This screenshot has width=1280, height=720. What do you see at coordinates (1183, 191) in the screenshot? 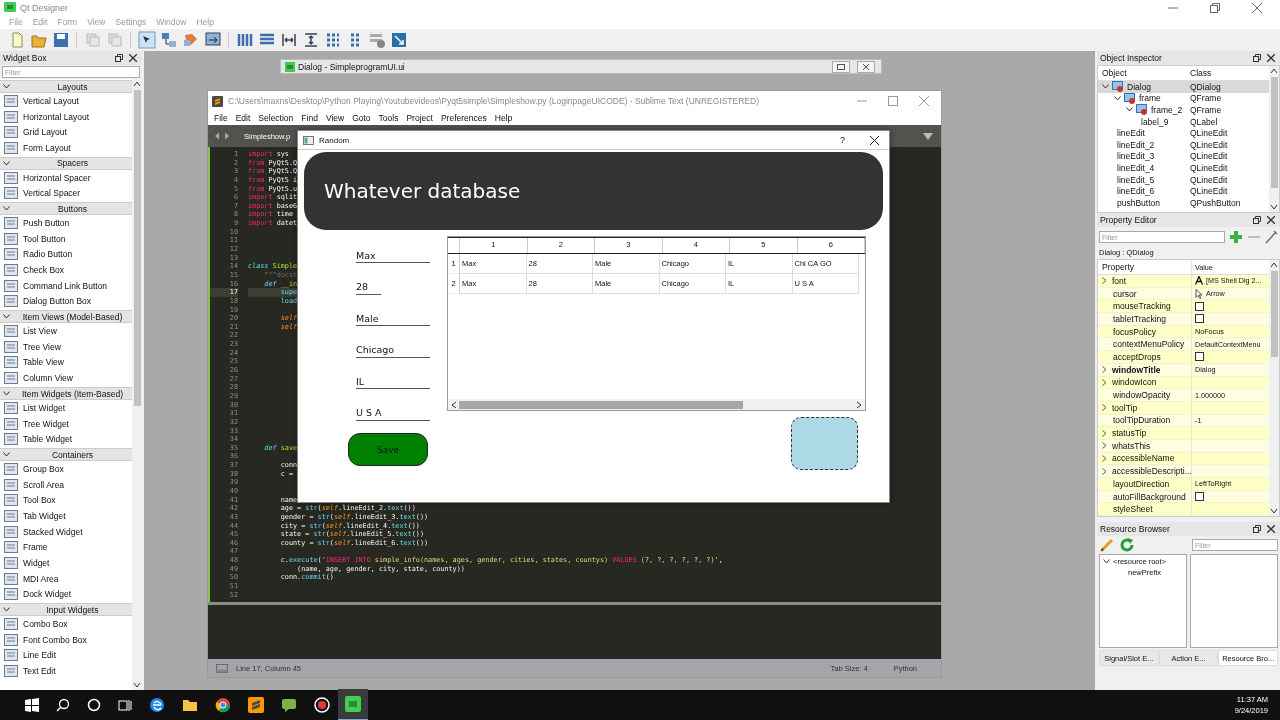
I see `object-row: lineEdit_6 QLineEdit` at bounding box center [1183, 191].